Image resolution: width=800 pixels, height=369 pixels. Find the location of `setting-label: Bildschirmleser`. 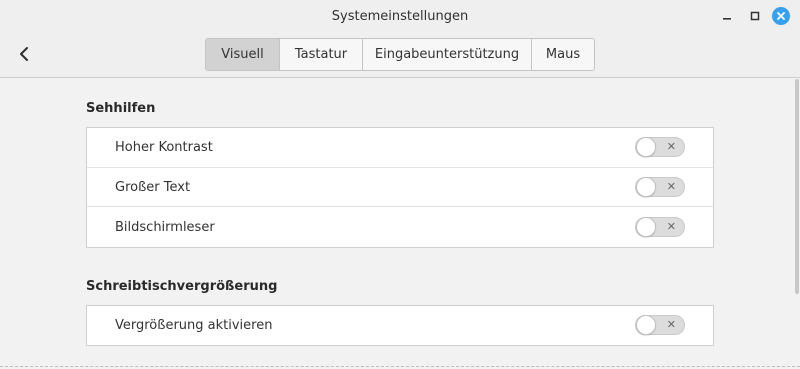

setting-label: Bildschirmleser is located at coordinates (165, 227).